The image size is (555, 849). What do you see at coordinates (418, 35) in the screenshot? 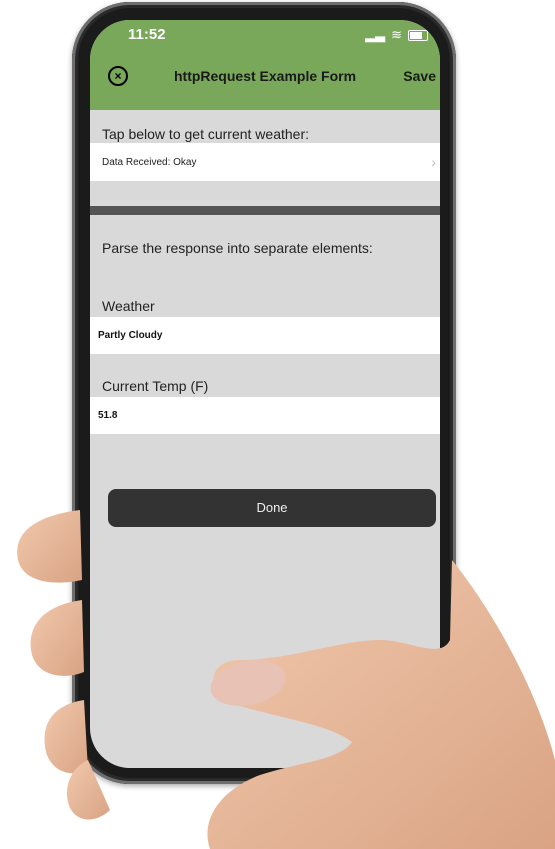
I see `battery-icon` at bounding box center [418, 35].